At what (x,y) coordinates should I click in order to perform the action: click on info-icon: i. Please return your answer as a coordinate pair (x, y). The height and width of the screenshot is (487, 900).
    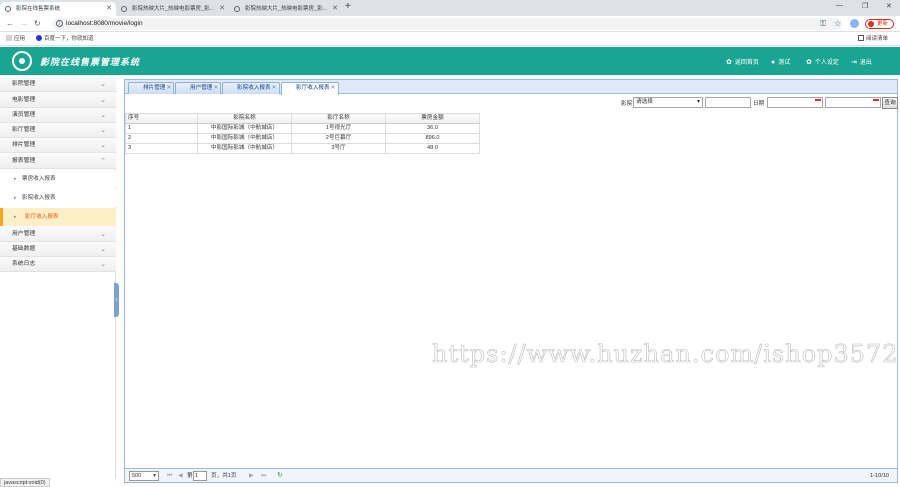
    Looking at the image, I should click on (59, 23).